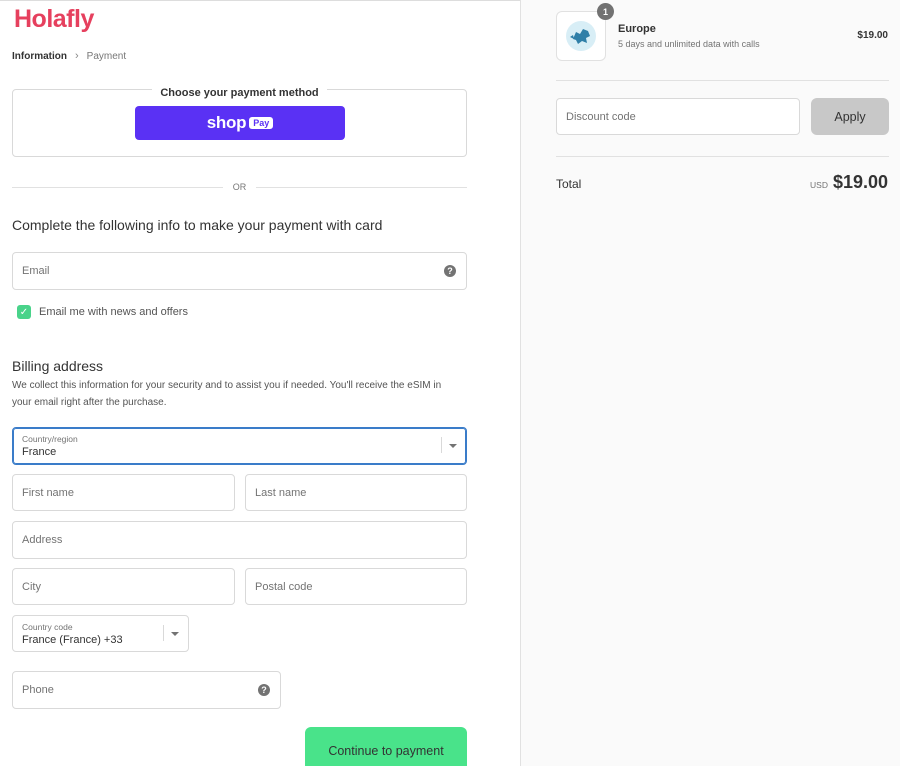 The height and width of the screenshot is (766, 900). I want to click on product-thumbnail, so click(581, 36).